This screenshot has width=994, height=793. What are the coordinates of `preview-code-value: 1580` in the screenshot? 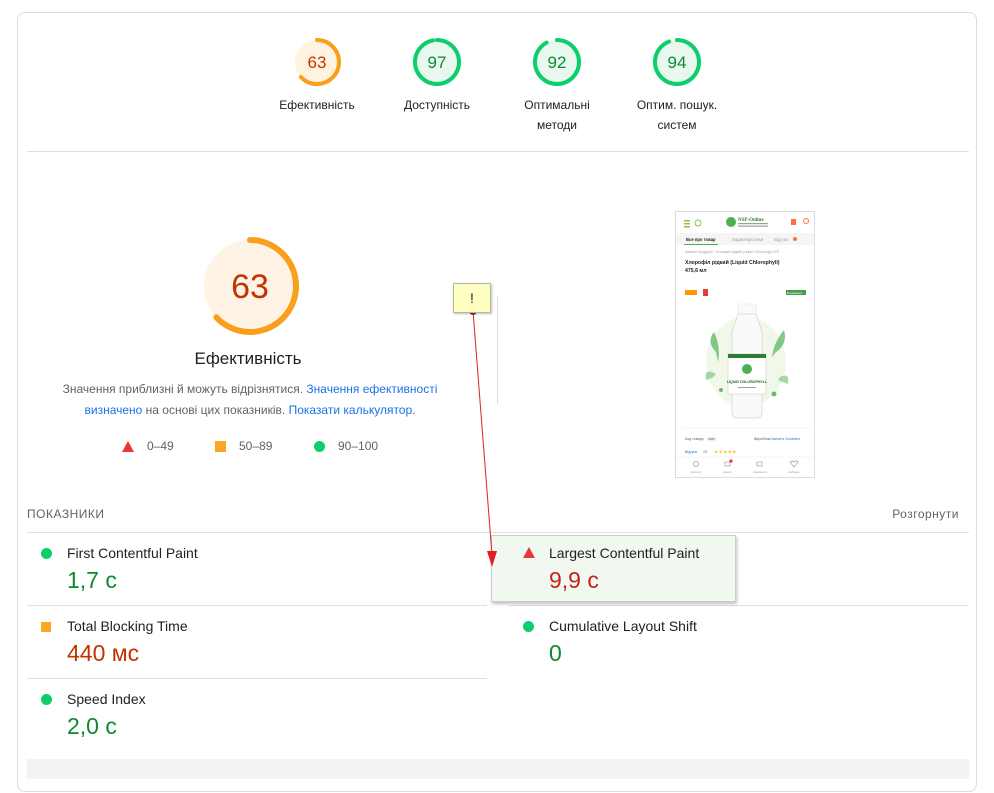 It's located at (711, 439).